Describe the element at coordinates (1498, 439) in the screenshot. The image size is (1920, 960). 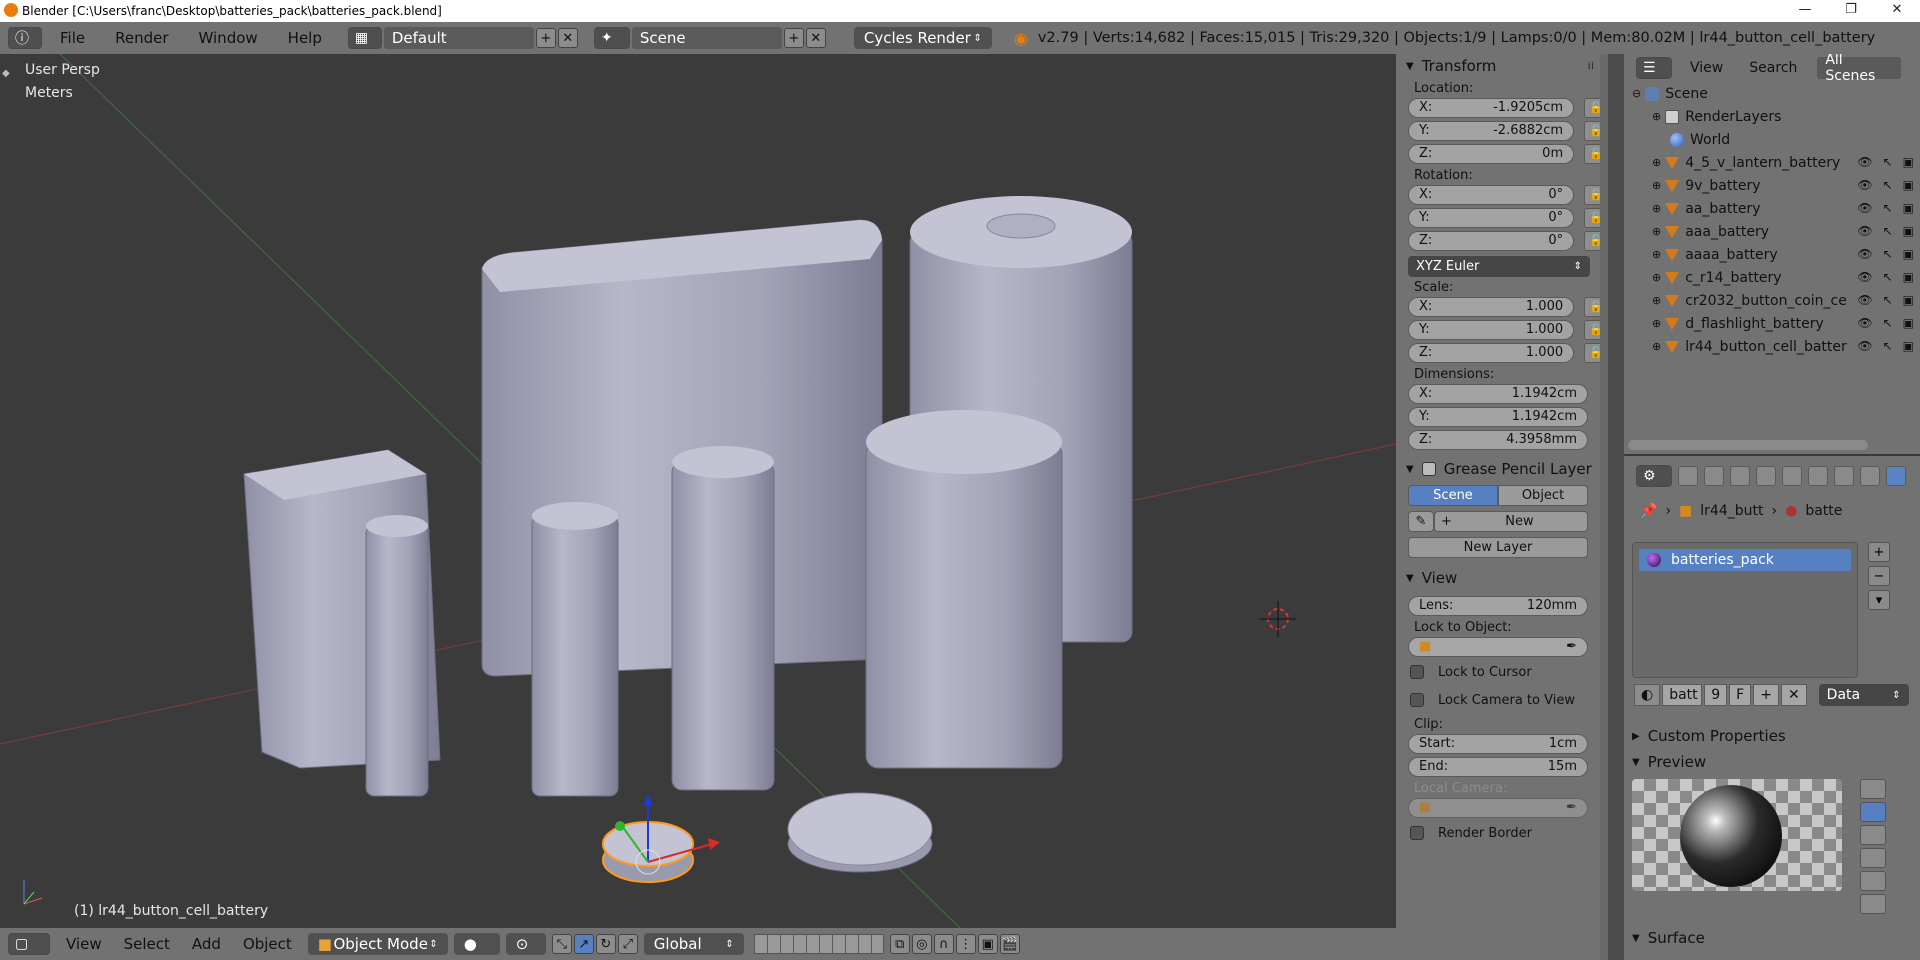
I see `dimensions-z-field: Z: 4.3958mm` at that location.